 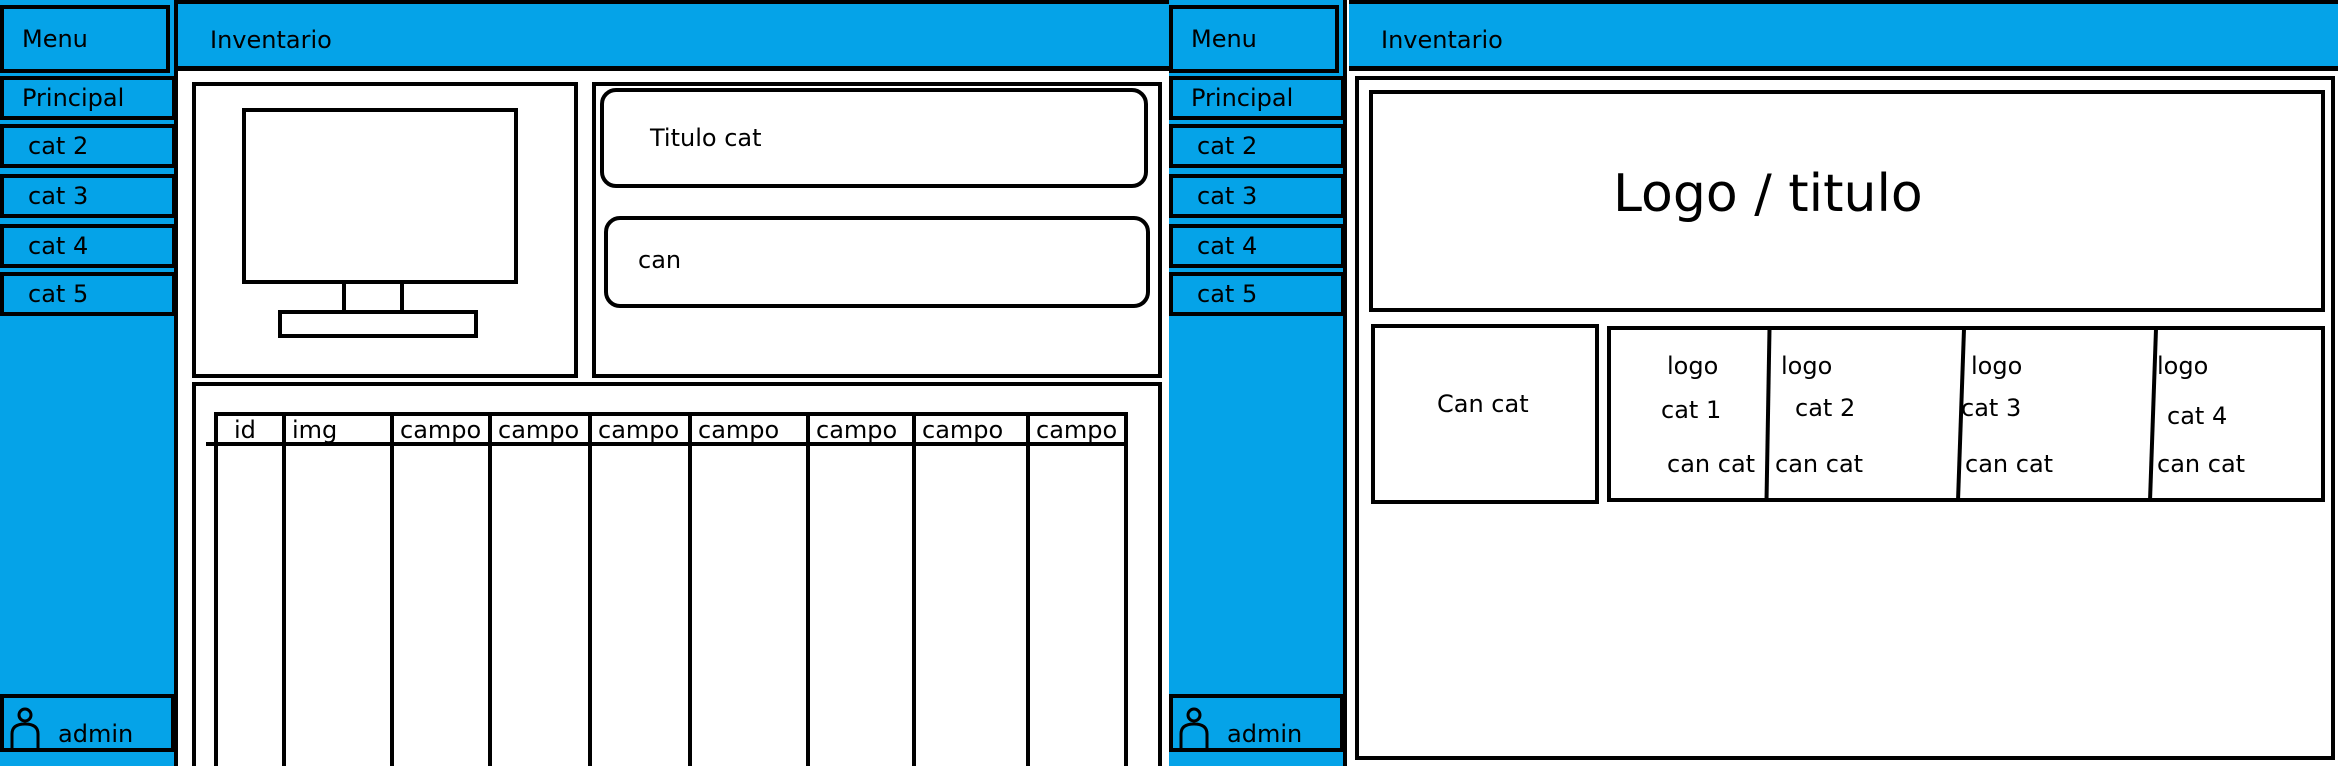 What do you see at coordinates (1691, 410) in the screenshot?
I see `category-name: cat 1` at bounding box center [1691, 410].